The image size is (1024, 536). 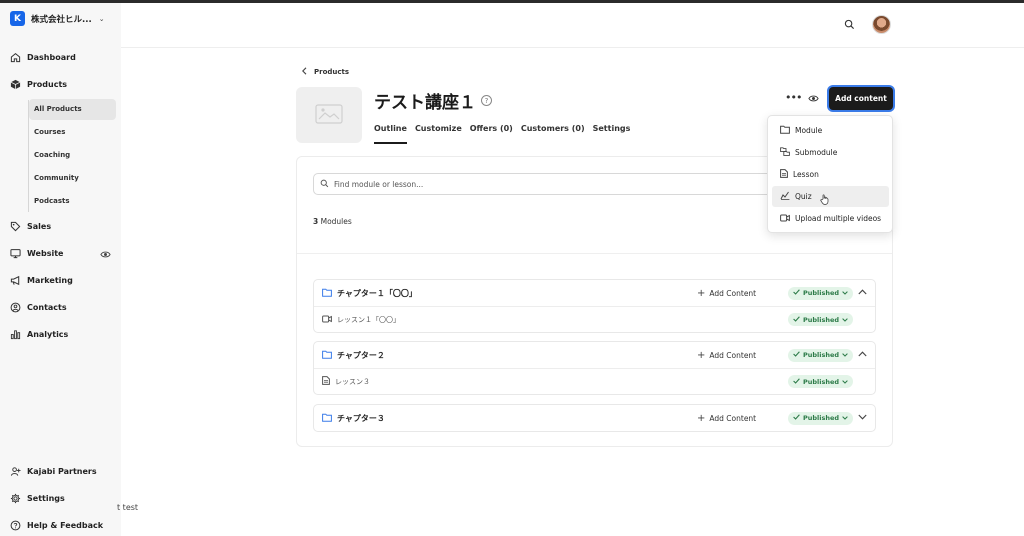 I want to click on tab-settings: Settings, so click(x=612, y=134).